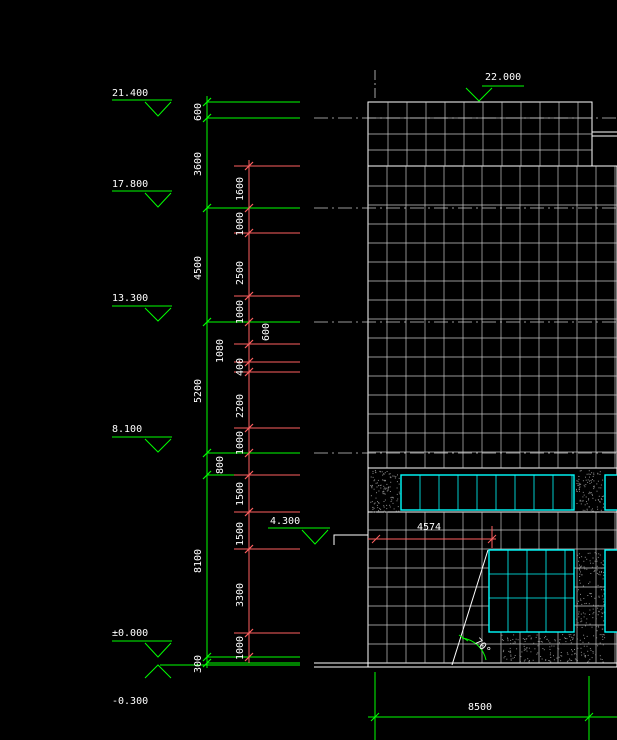  Describe the element at coordinates (240, 367) in the screenshot. I see `dim-400: 400` at that location.